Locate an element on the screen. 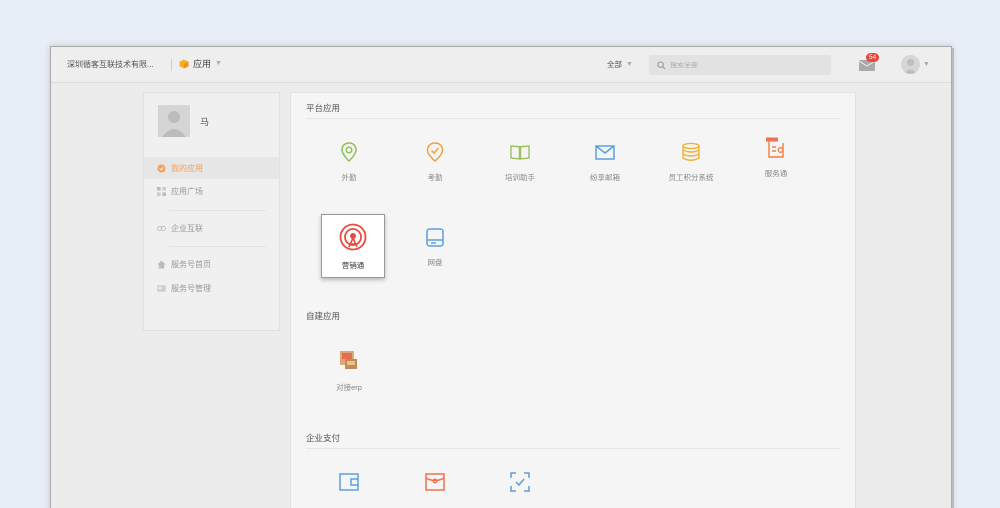 The image size is (1000, 508). box-icon is located at coordinates (184, 63).